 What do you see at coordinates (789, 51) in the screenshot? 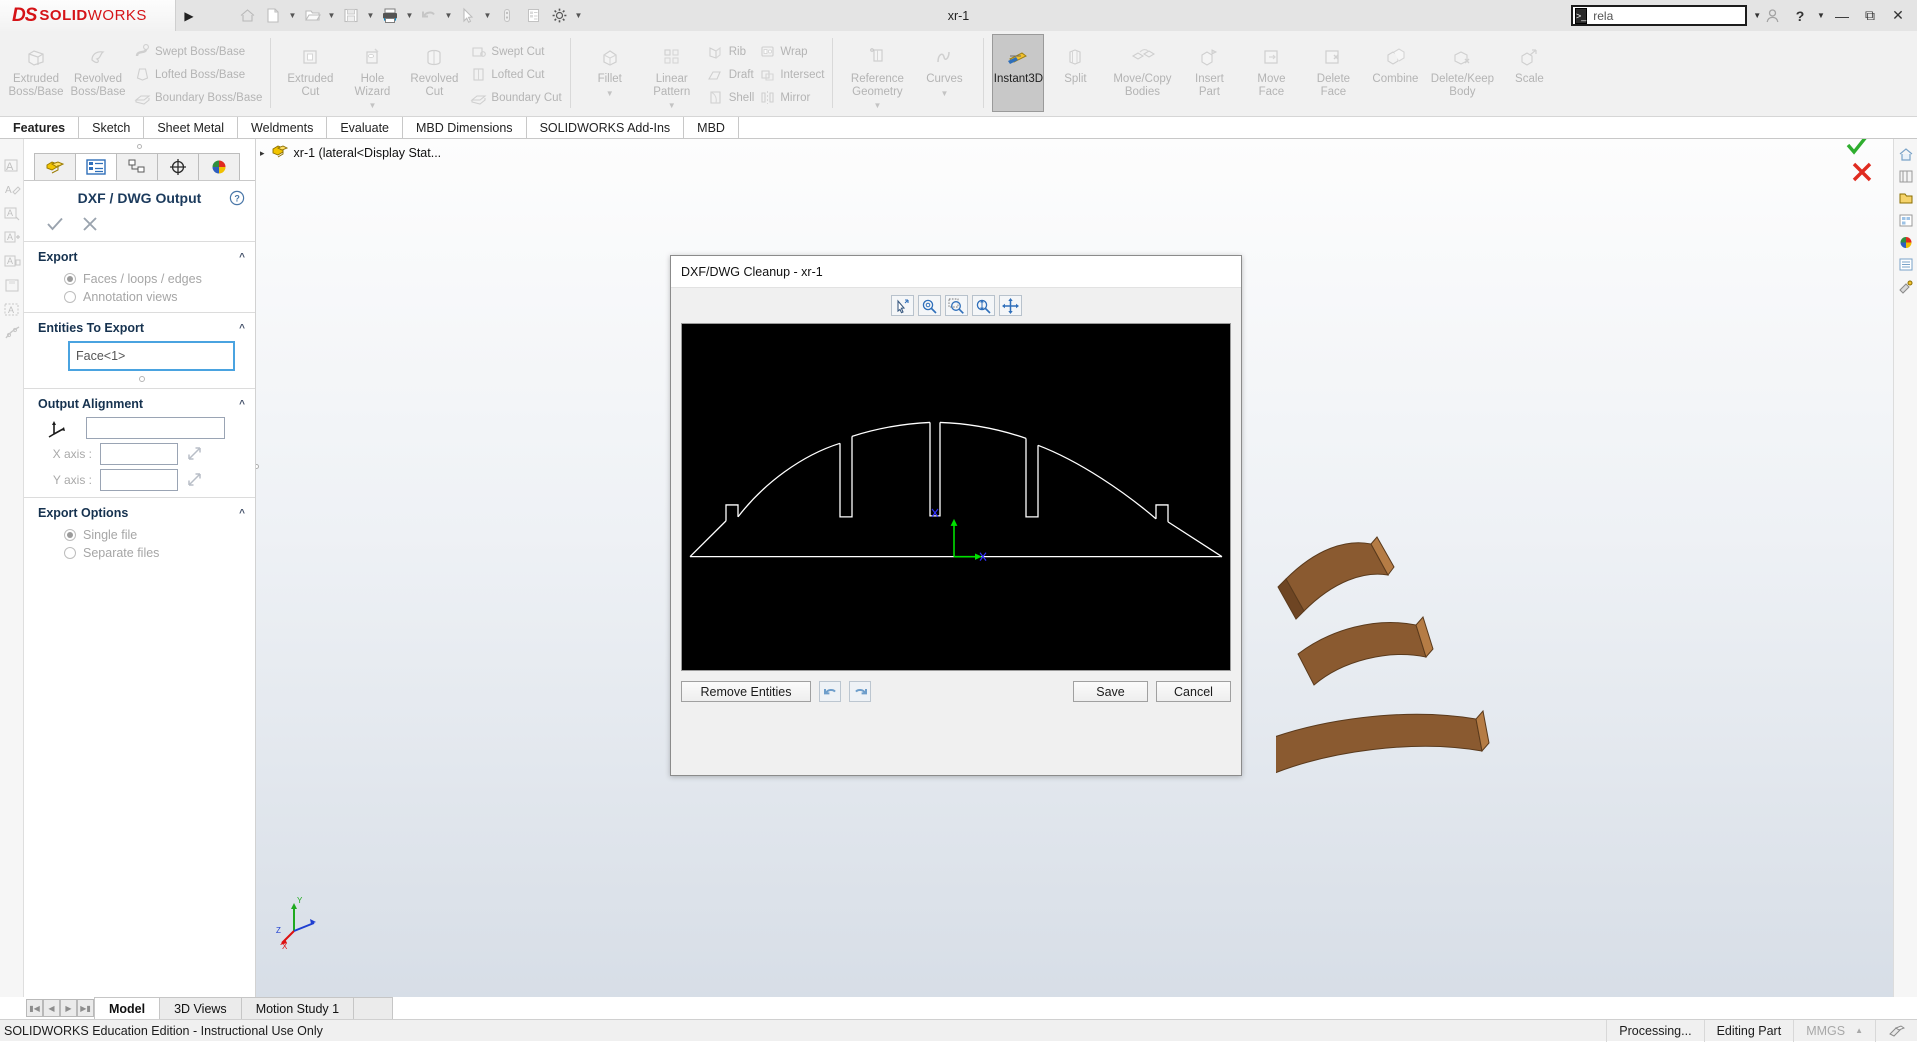
I see `wrap-button: Wrap` at bounding box center [789, 51].